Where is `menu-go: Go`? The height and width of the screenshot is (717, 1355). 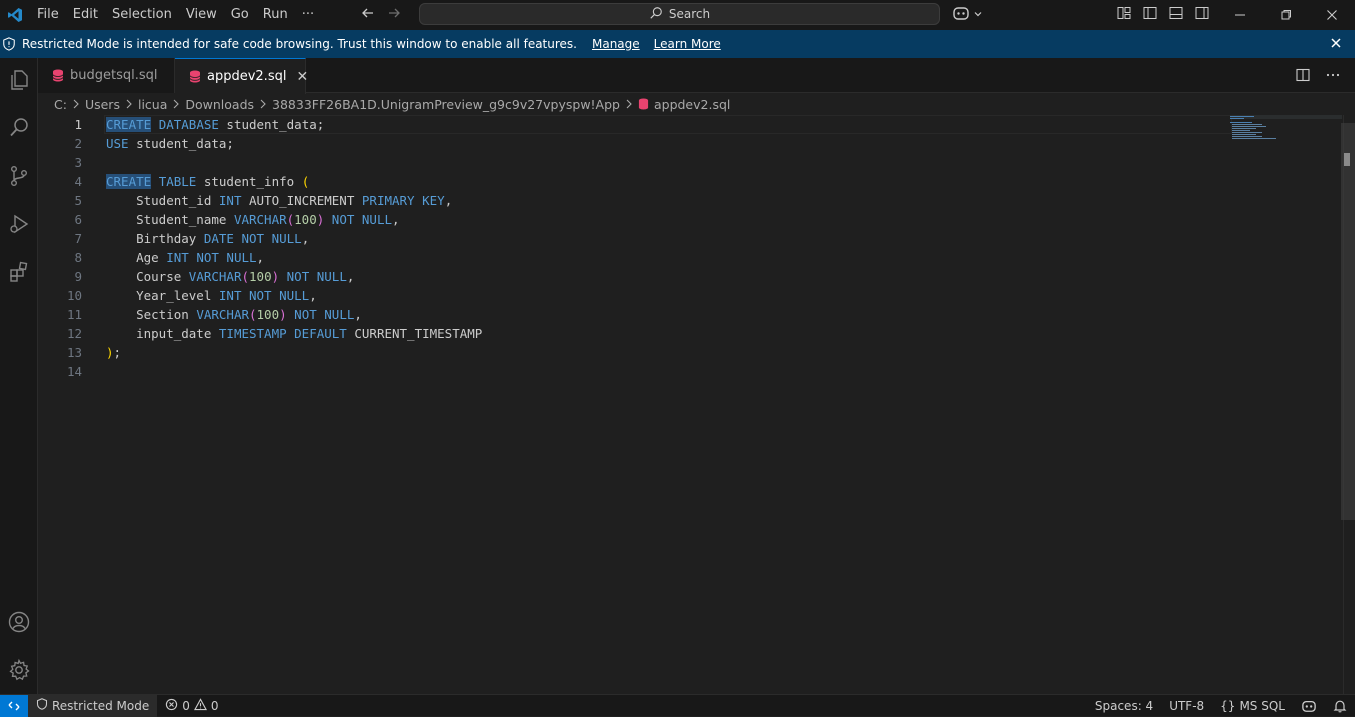 menu-go: Go is located at coordinates (240, 15).